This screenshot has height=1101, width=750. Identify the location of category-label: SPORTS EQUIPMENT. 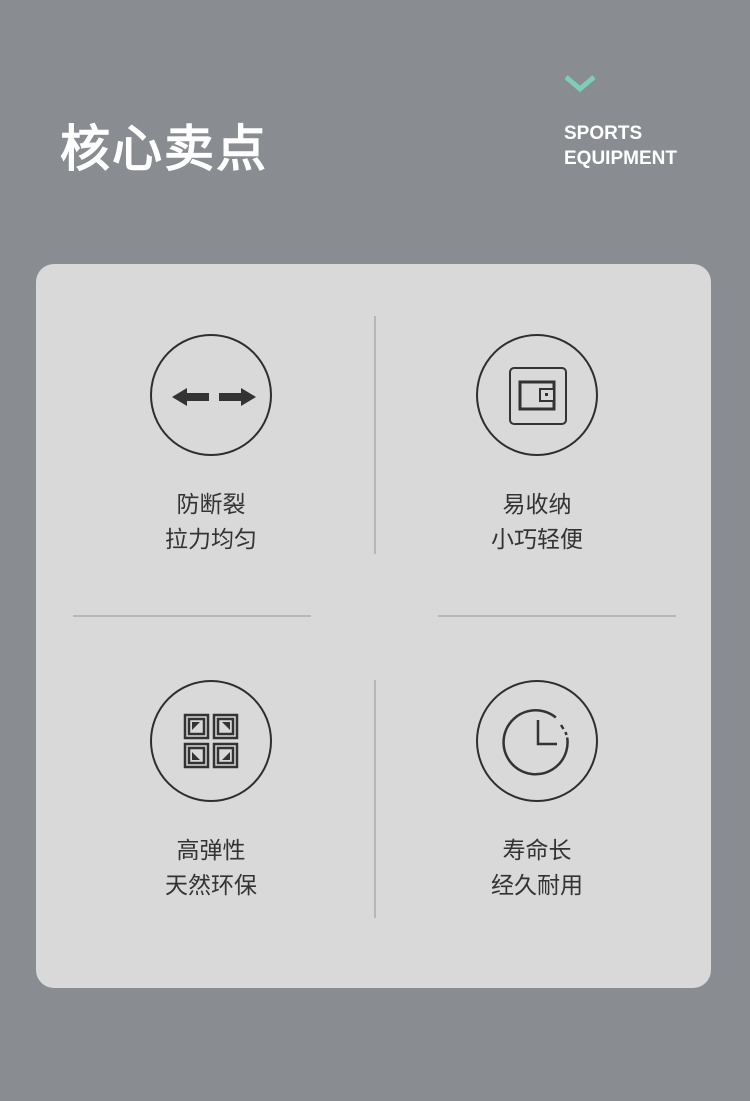
(620, 146).